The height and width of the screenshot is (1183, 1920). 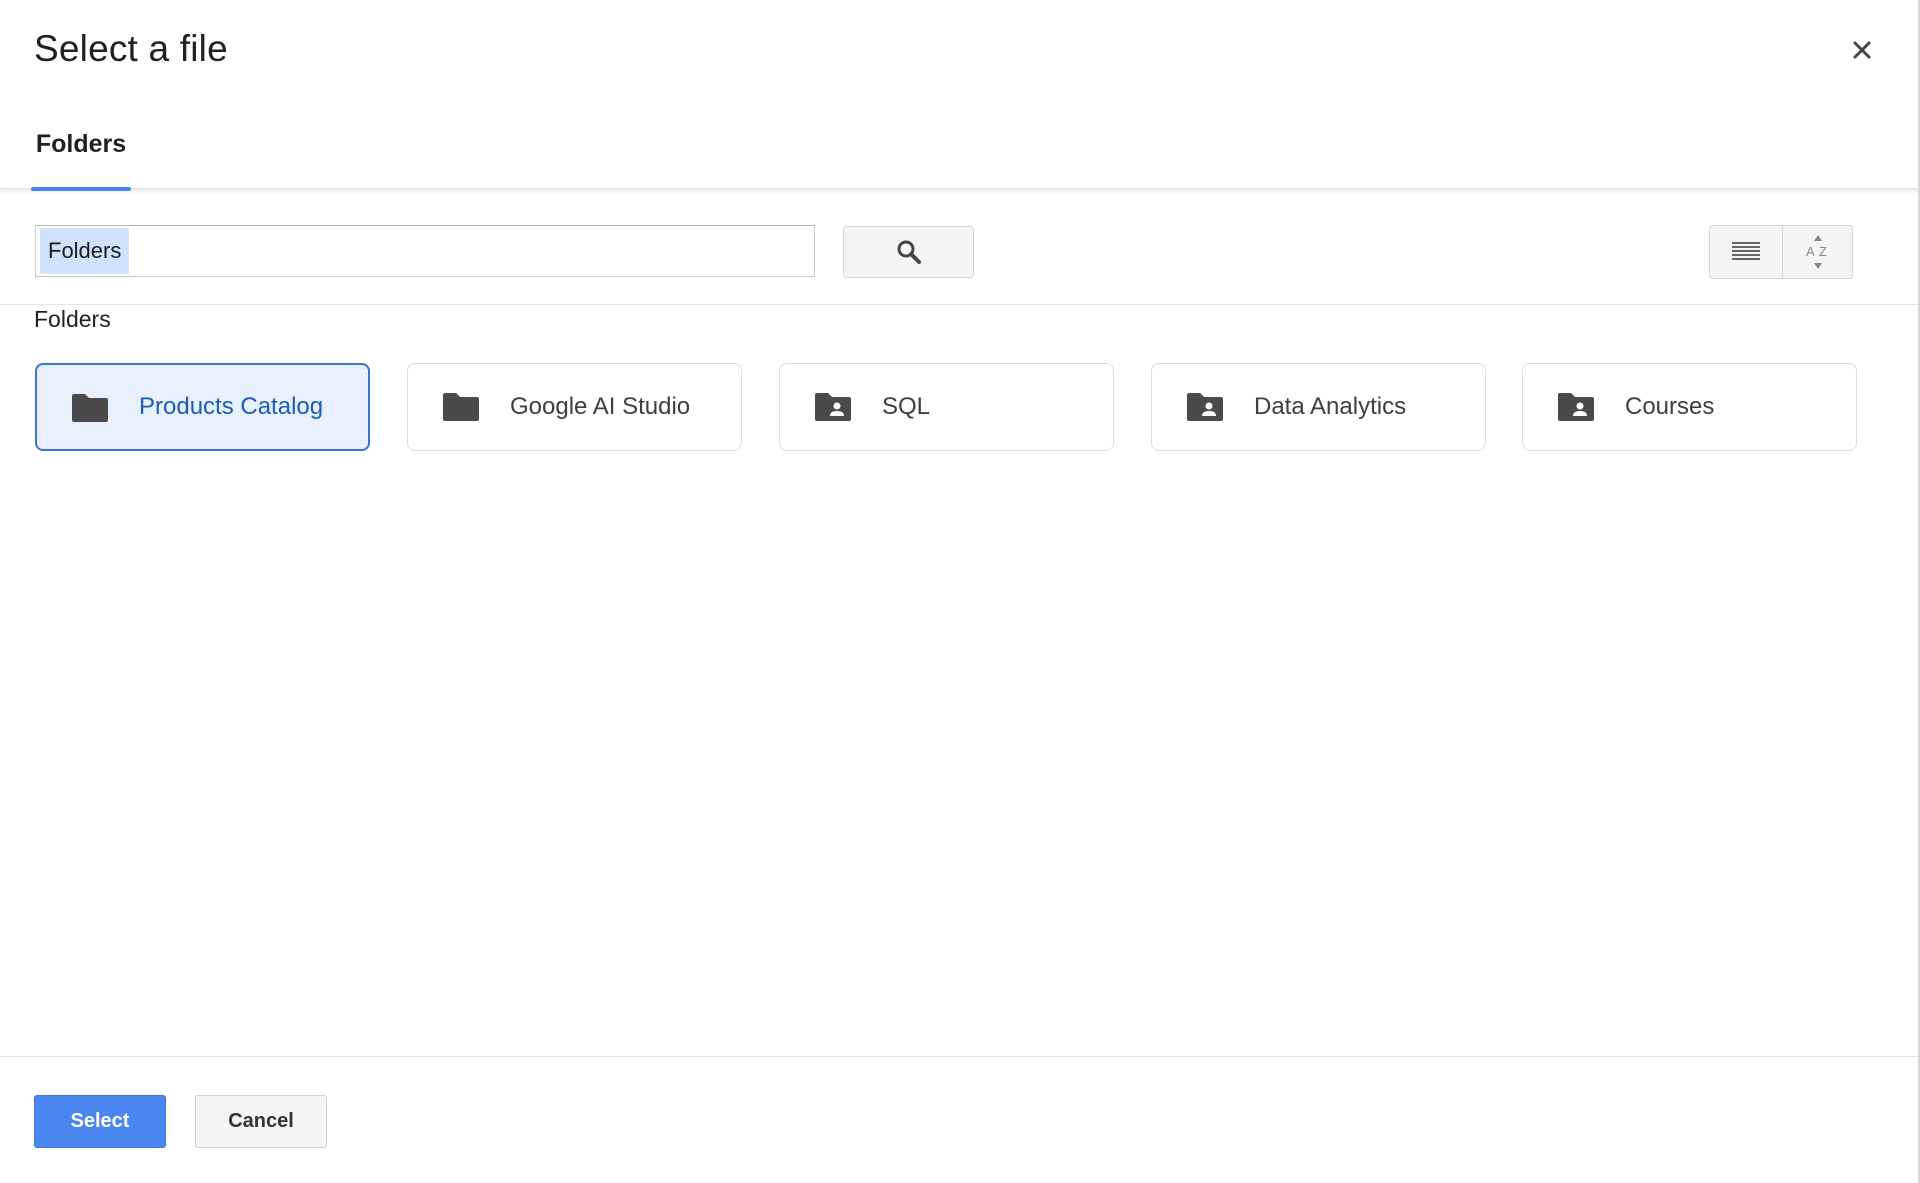 I want to click on folder-tile-courses: Courses, so click(x=1689, y=407).